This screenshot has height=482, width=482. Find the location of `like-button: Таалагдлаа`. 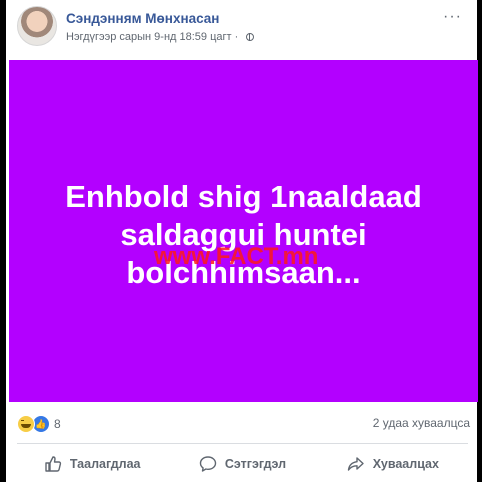

like-button: Таалагдлаа is located at coordinates (92, 464).